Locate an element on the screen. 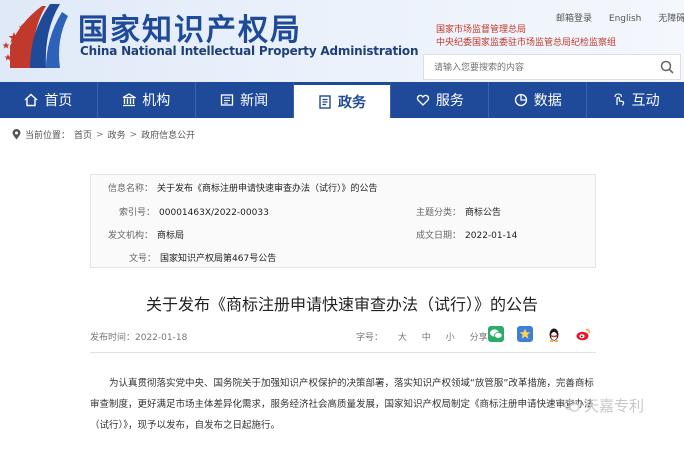  main-nav: 首页 机构 新闻 政务 服务 数据 互动 is located at coordinates (342, 100).